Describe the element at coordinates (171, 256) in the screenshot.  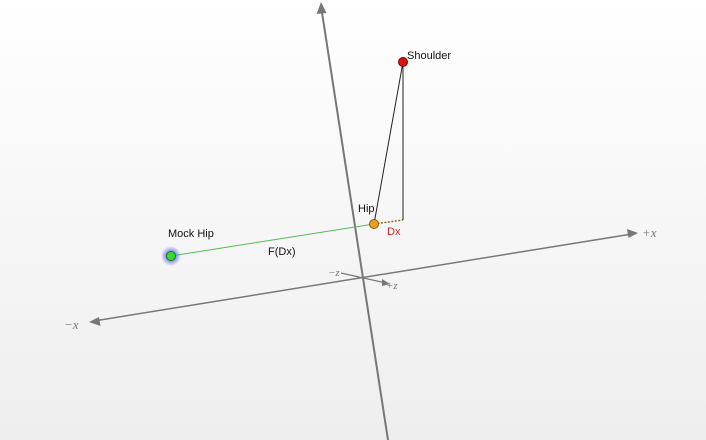
I see `mock-hip-point` at that location.